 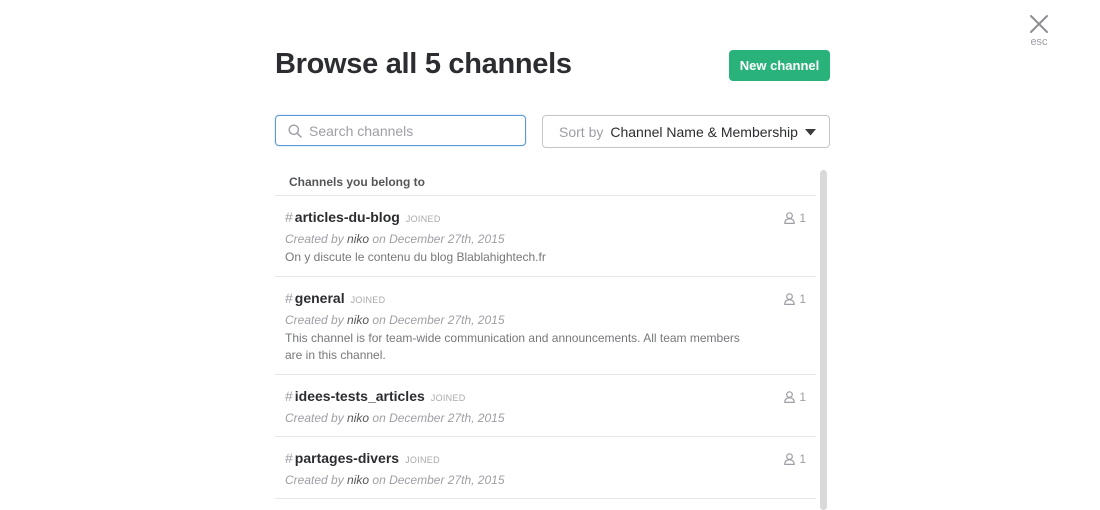 What do you see at coordinates (823, 340) in the screenshot?
I see `list-scrollbar` at bounding box center [823, 340].